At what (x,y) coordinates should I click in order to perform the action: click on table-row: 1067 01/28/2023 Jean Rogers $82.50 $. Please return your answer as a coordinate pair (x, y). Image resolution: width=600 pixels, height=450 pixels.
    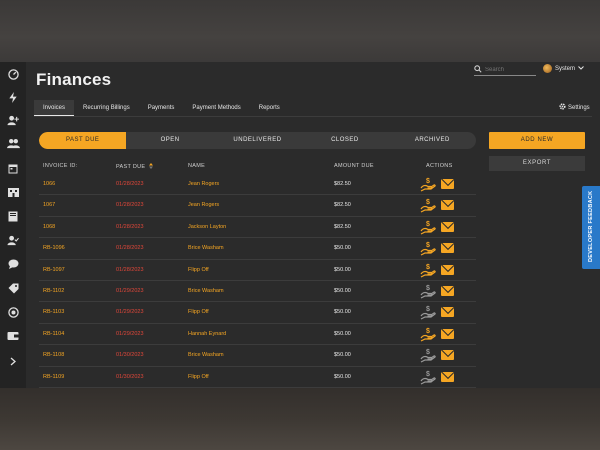
    Looking at the image, I should click on (257, 206).